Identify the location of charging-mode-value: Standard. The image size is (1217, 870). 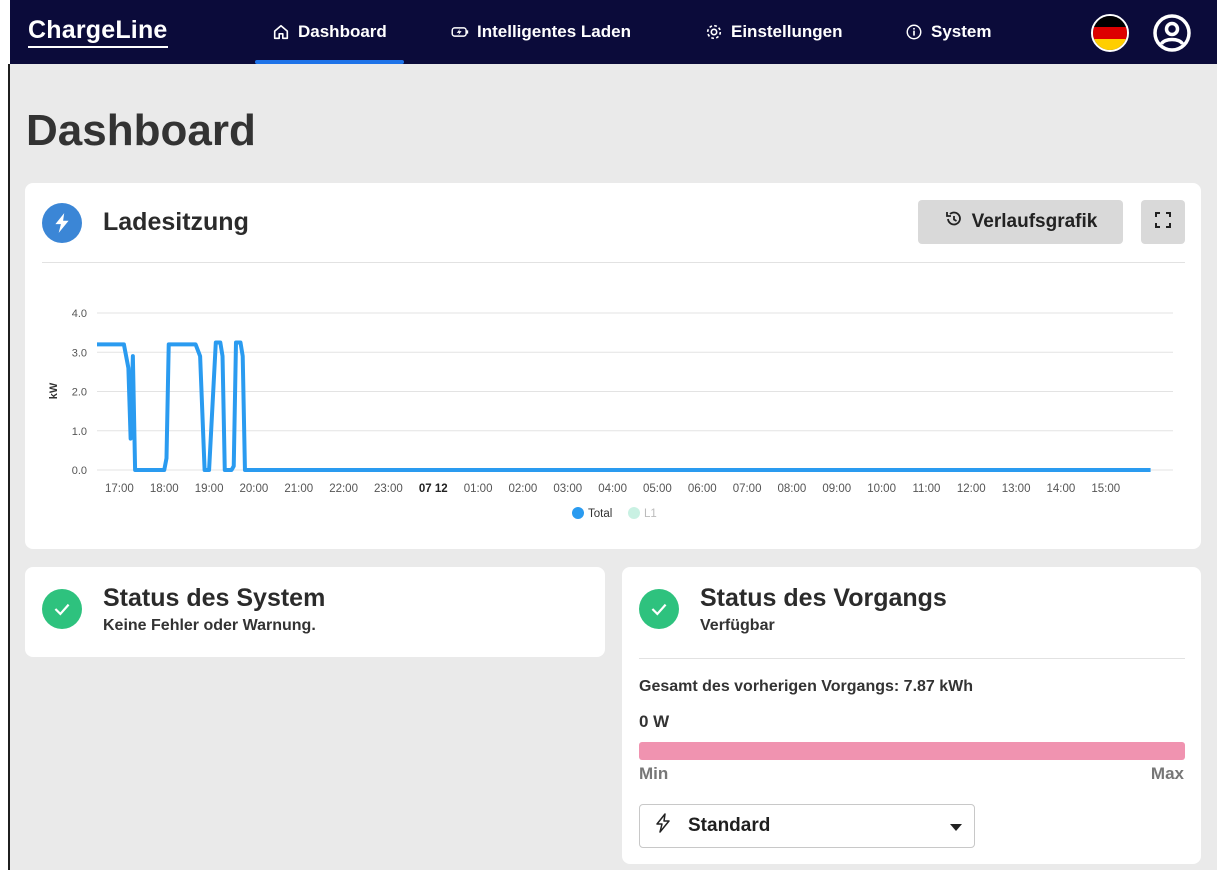
(729, 825).